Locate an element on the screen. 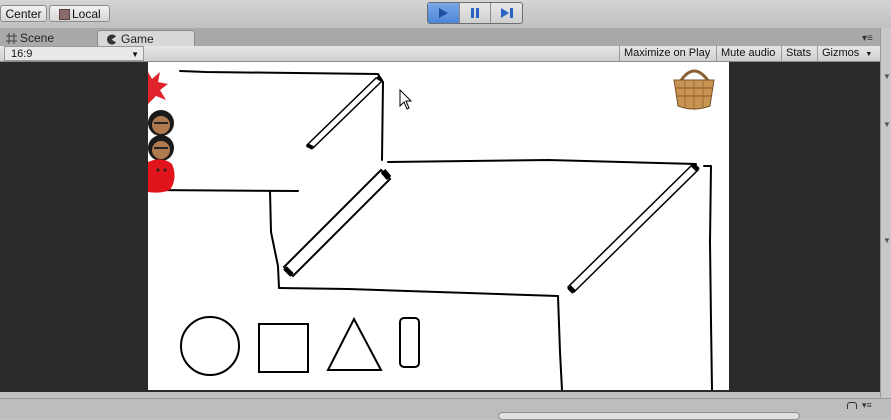 The height and width of the screenshot is (420, 891). main-toolbar: Center Local is located at coordinates (445, 14).